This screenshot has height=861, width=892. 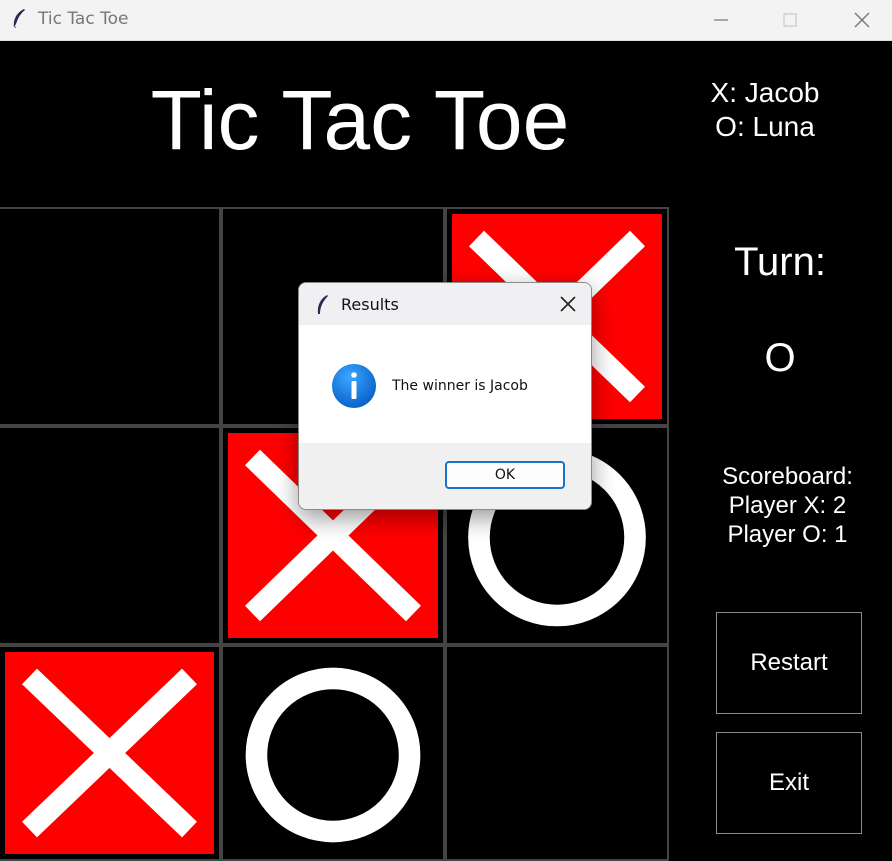 I want to click on board-cell-top-left, so click(x=110, y=316).